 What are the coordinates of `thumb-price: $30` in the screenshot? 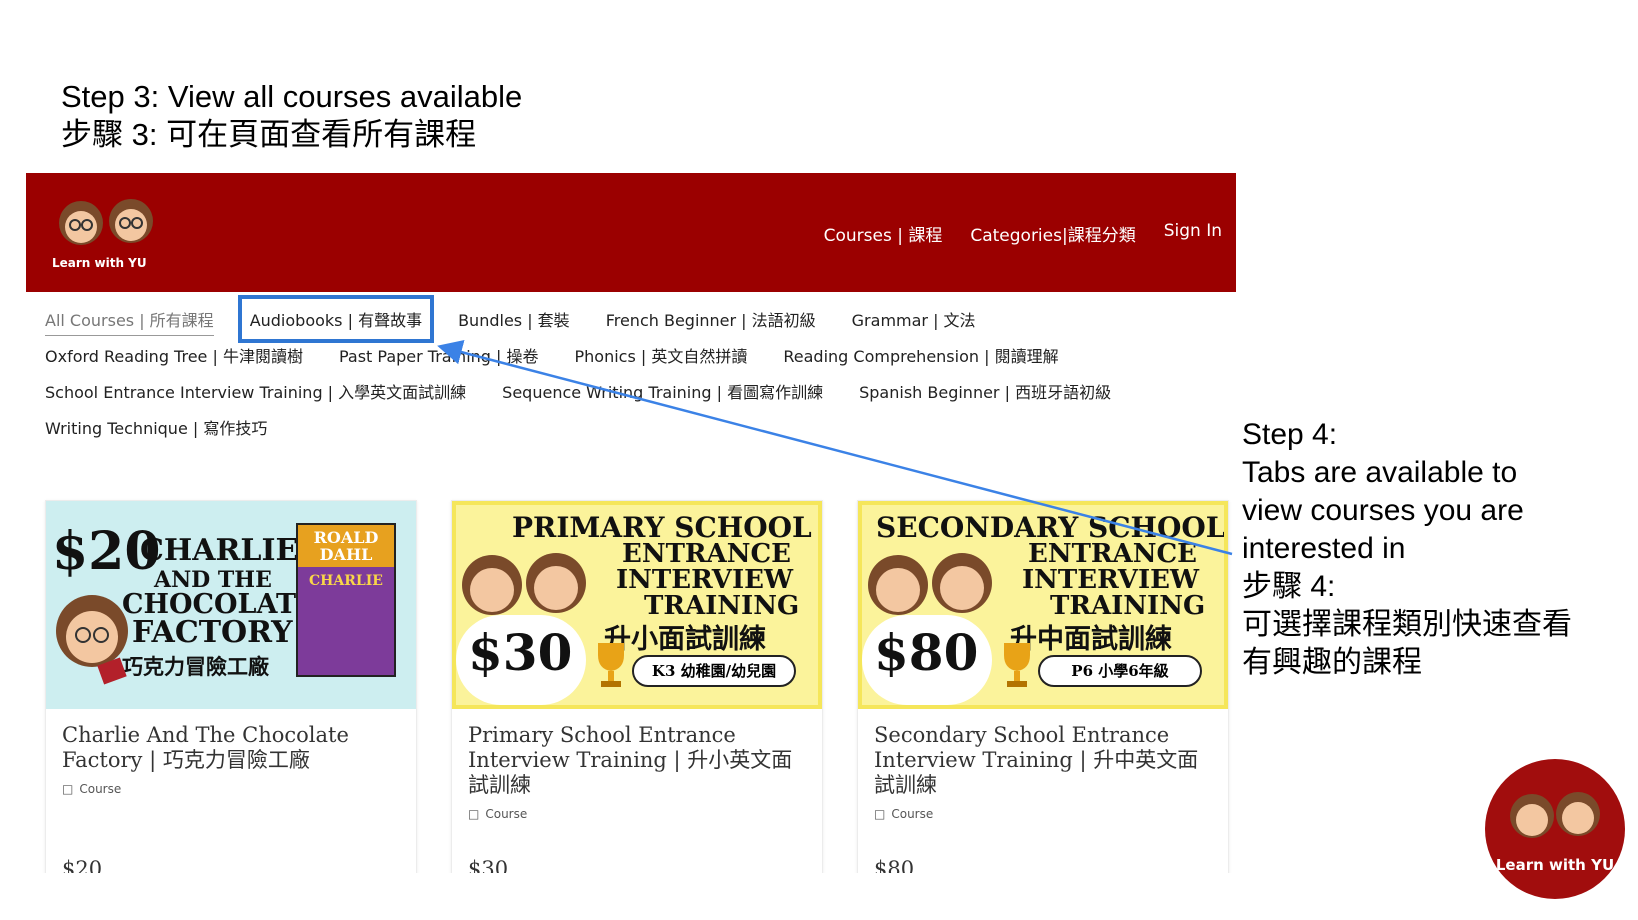 It's located at (520, 652).